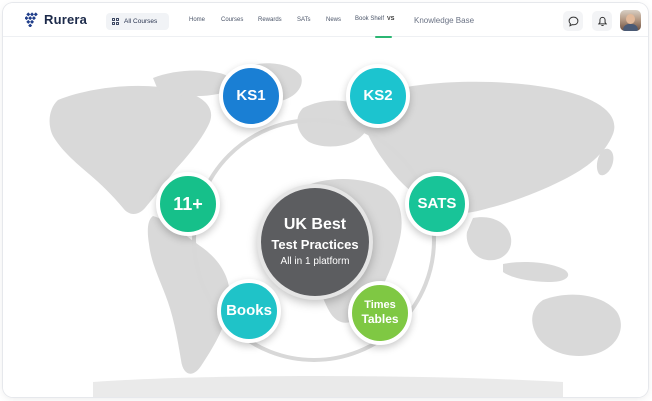 This screenshot has height=401, width=652. Describe the element at coordinates (115, 21) in the screenshot. I see `grid-icon` at that location.